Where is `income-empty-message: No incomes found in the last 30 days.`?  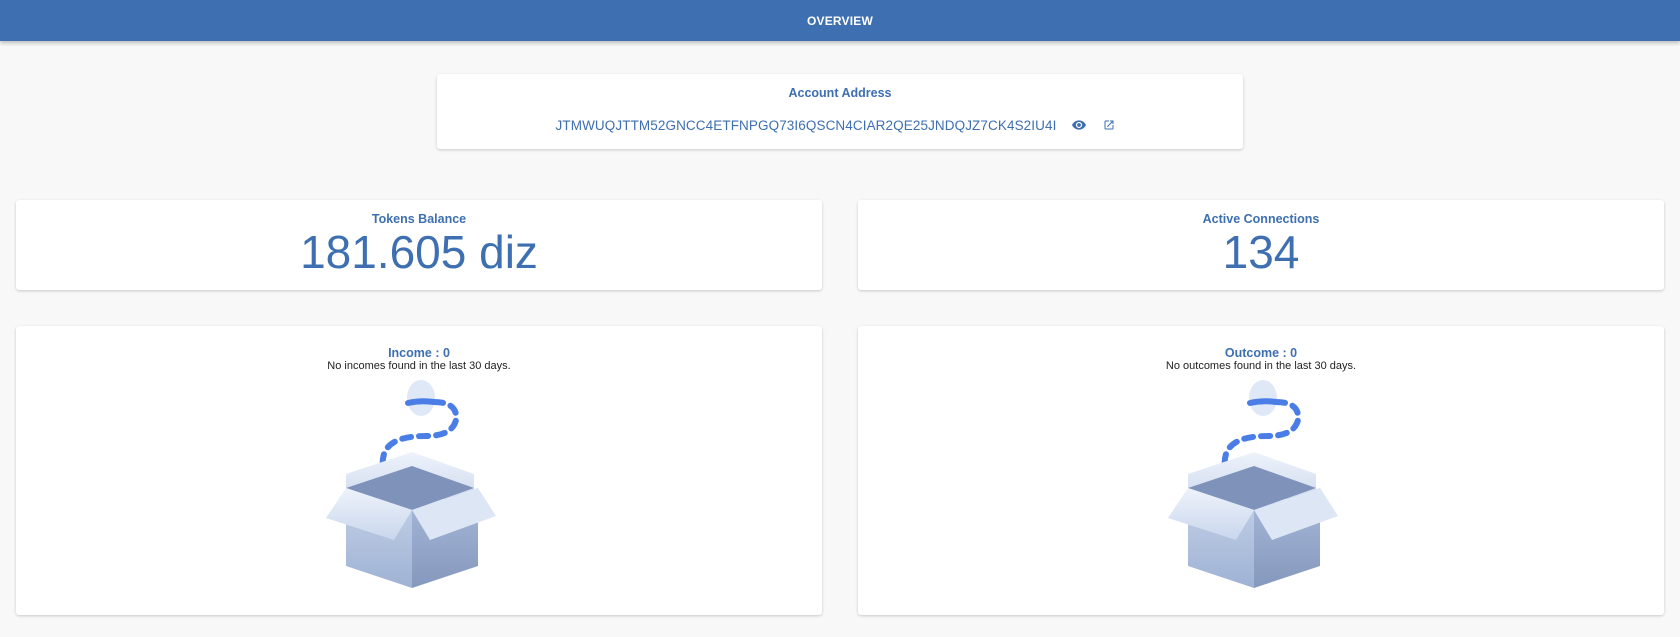
income-empty-message: No incomes found in the last 30 days. is located at coordinates (419, 366).